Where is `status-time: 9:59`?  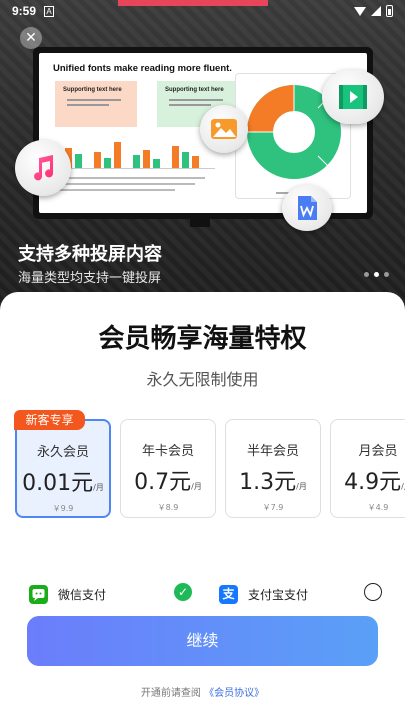 status-time: 9:59 is located at coordinates (24, 11).